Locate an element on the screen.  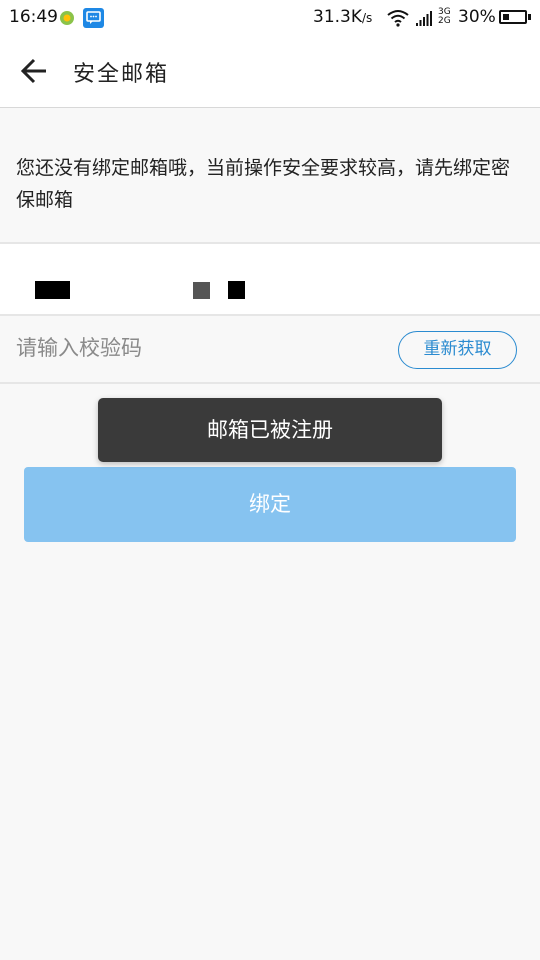
arrow-left-icon is located at coordinates (33, 71).